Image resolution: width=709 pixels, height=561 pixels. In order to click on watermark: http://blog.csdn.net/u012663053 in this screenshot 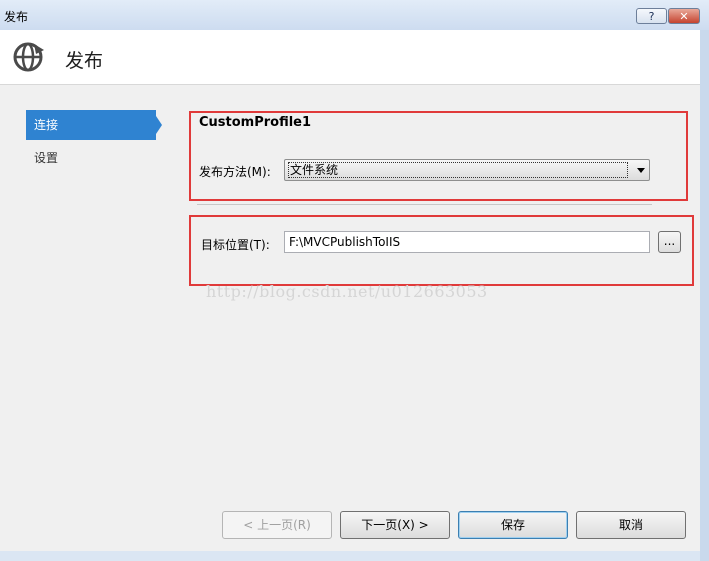, I will do `click(347, 291)`.